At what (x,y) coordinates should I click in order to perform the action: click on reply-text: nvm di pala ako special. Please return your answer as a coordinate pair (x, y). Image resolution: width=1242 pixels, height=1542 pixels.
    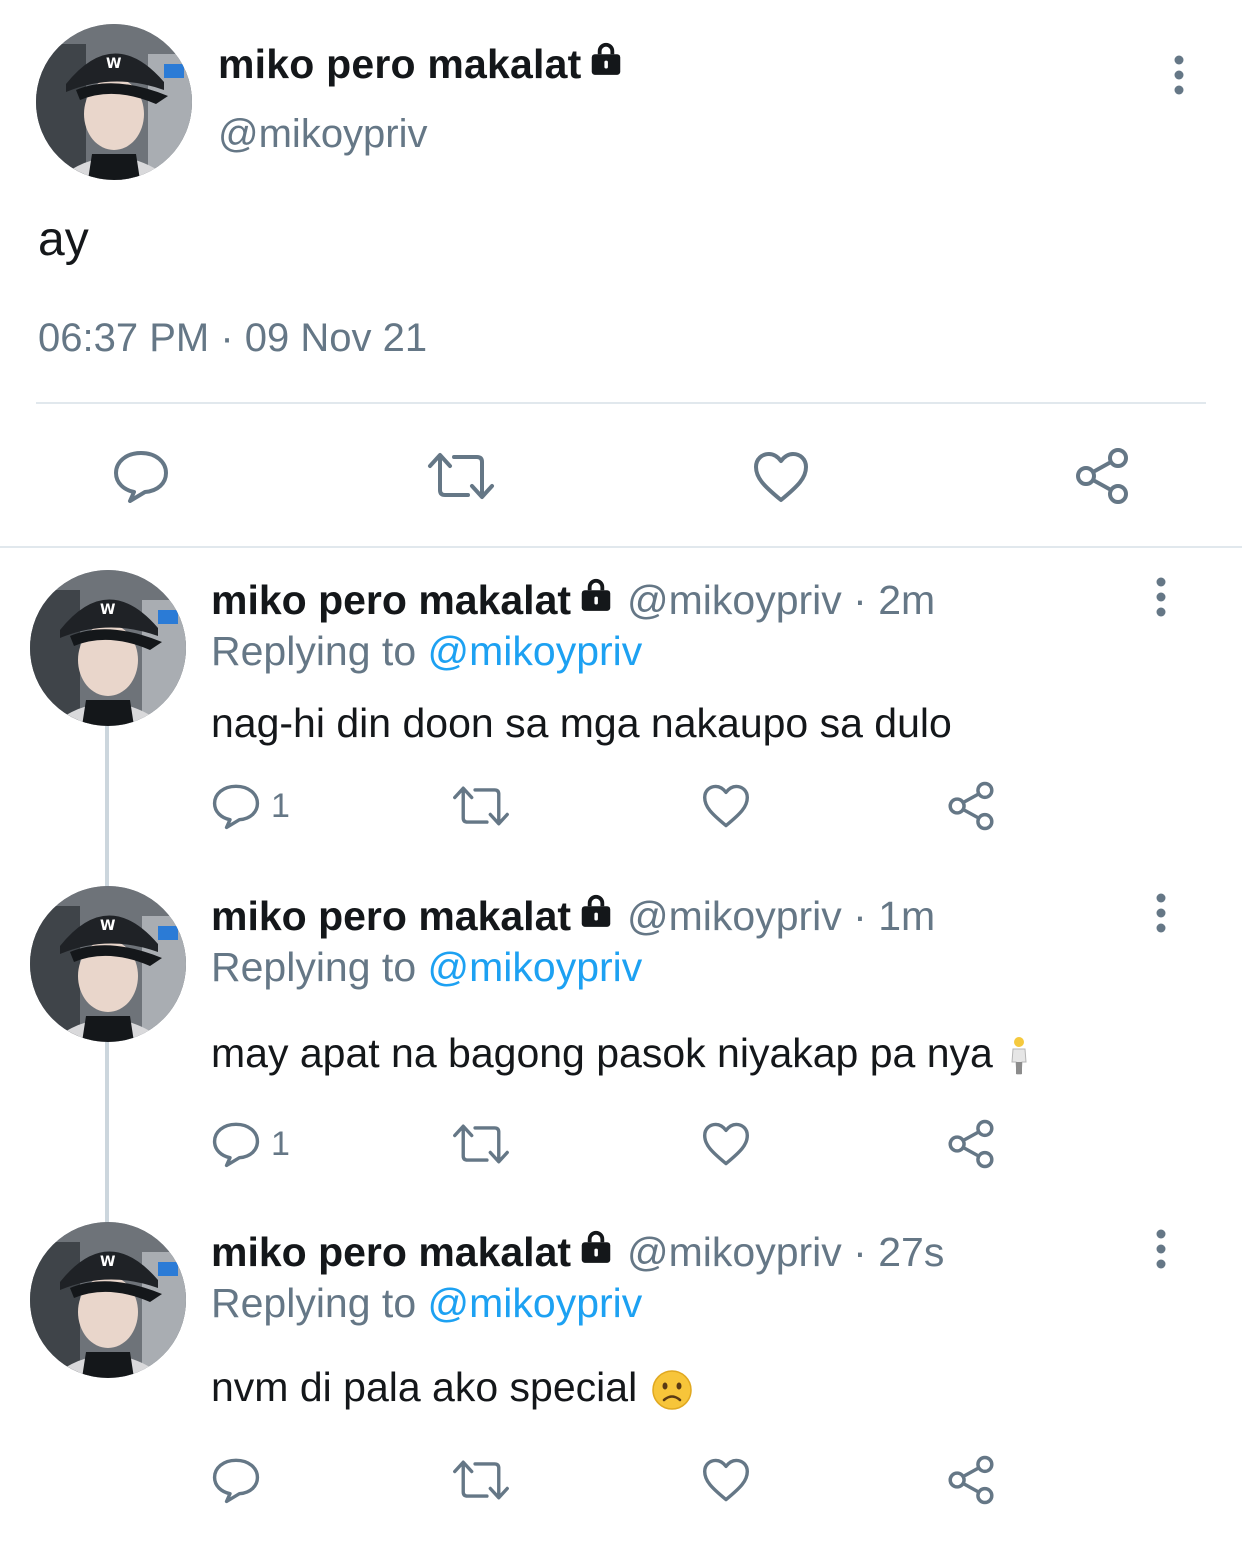
    Looking at the image, I should click on (424, 1387).